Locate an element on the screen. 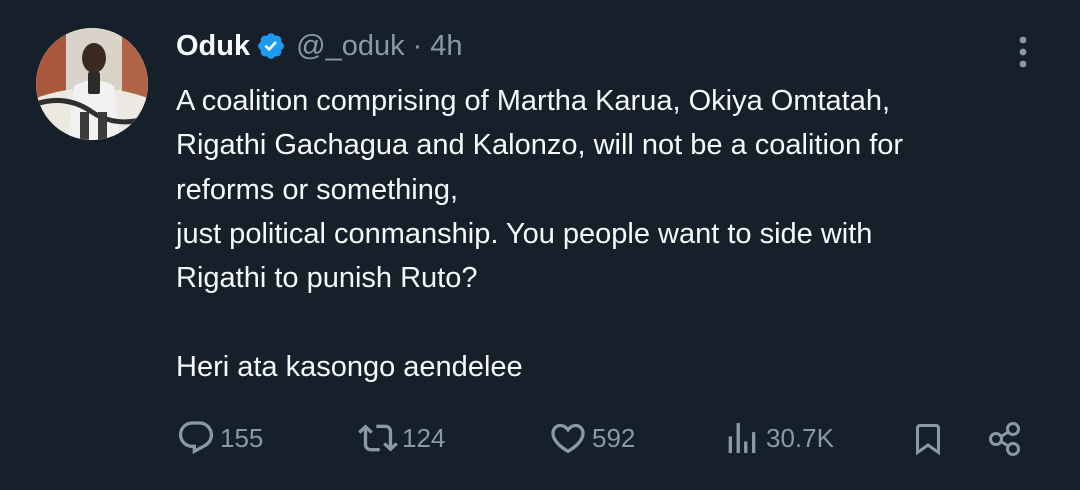  tweet-text-line: Rigathi to punish Ruto? is located at coordinates (327, 278).